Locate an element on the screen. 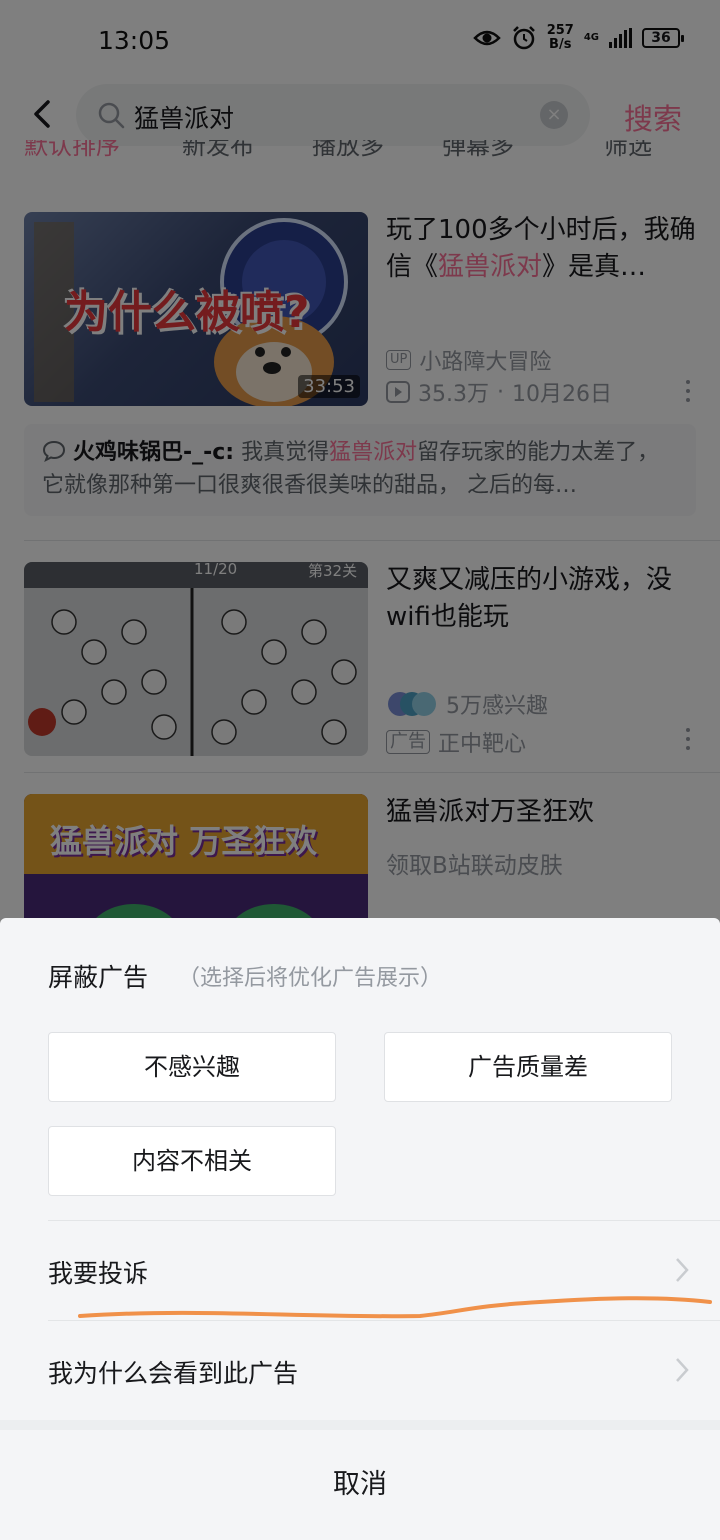 This screenshot has width=720, height=1540. option-not-interested: 不感兴趣 is located at coordinates (192, 1067).